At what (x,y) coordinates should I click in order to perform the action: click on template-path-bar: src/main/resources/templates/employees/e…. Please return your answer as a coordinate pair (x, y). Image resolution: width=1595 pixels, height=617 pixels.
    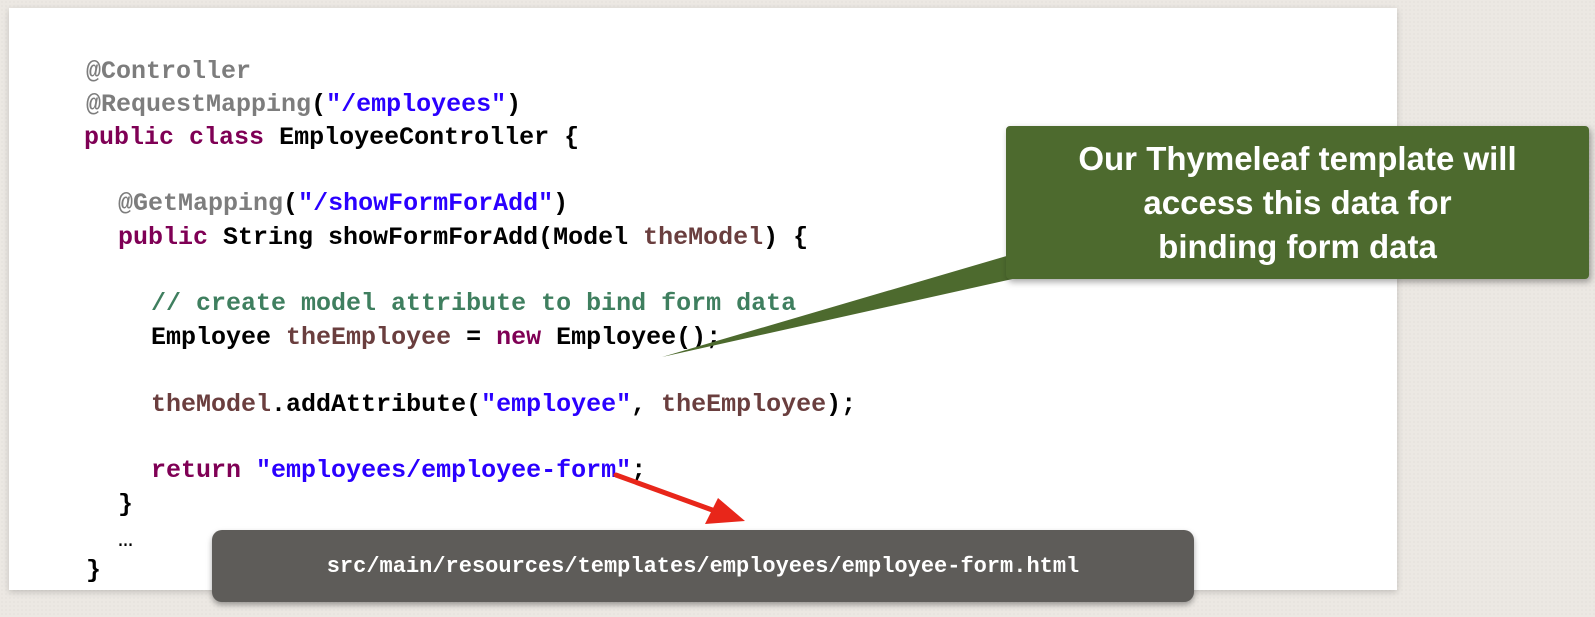
    Looking at the image, I should click on (703, 566).